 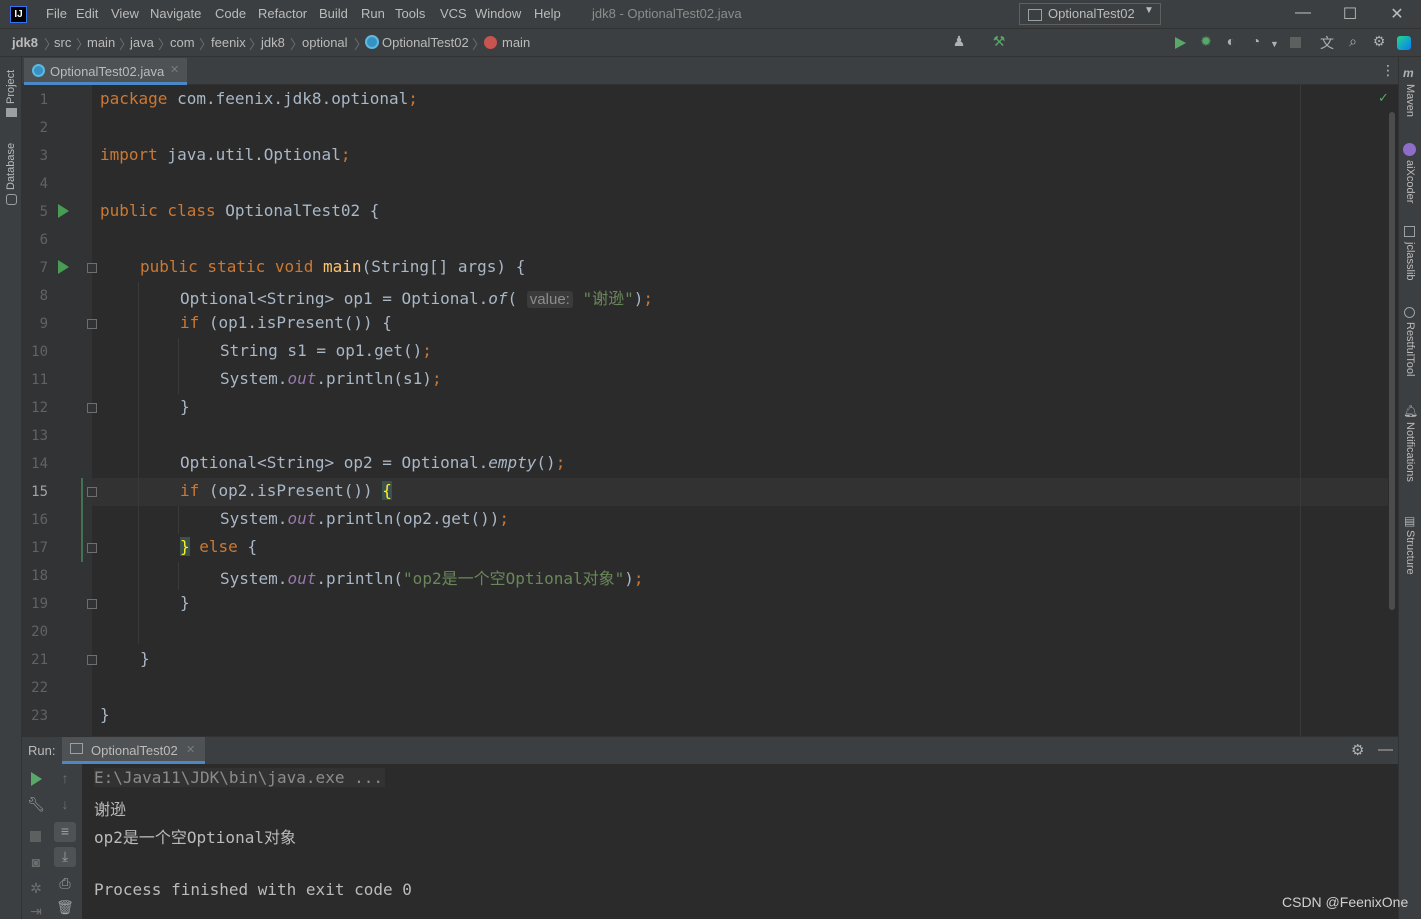 What do you see at coordinates (453, 13) in the screenshot?
I see `menu-vcs: VCS` at bounding box center [453, 13].